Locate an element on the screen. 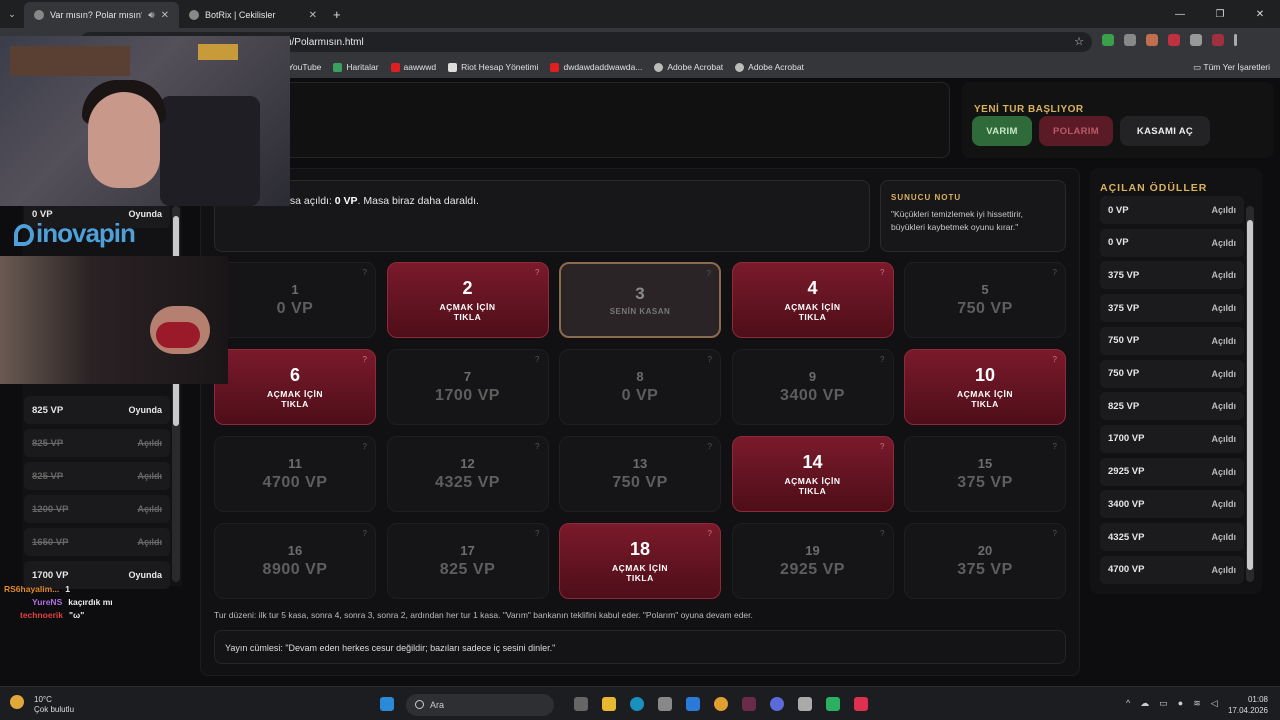  tp-icon is located at coordinates (1174, 40).